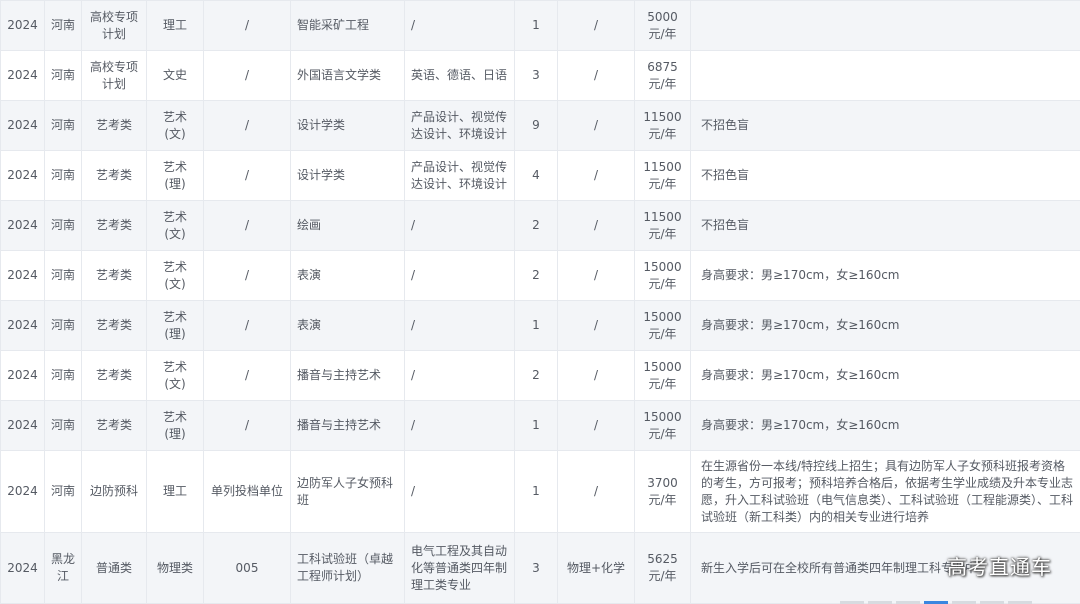  Describe the element at coordinates (347, 75) in the screenshot. I see `major-name-cell: 外国语言文学类` at that location.